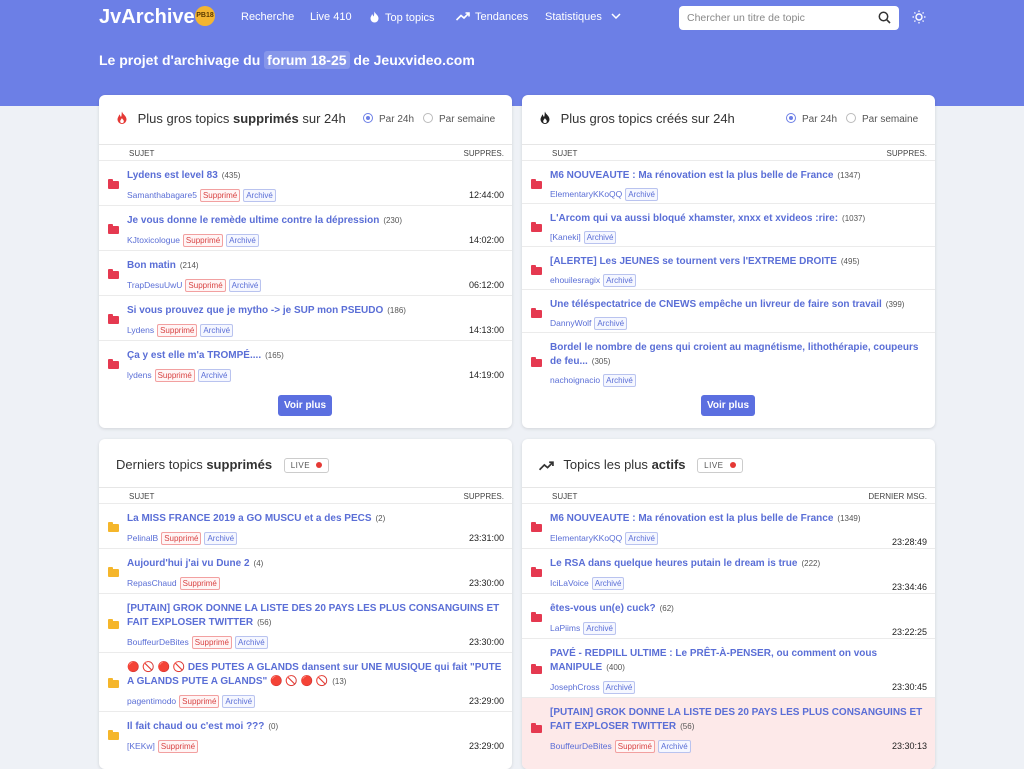 The height and width of the screenshot is (769, 1024). What do you see at coordinates (919, 17) in the screenshot?
I see `theme-toggle-icon` at bounding box center [919, 17].